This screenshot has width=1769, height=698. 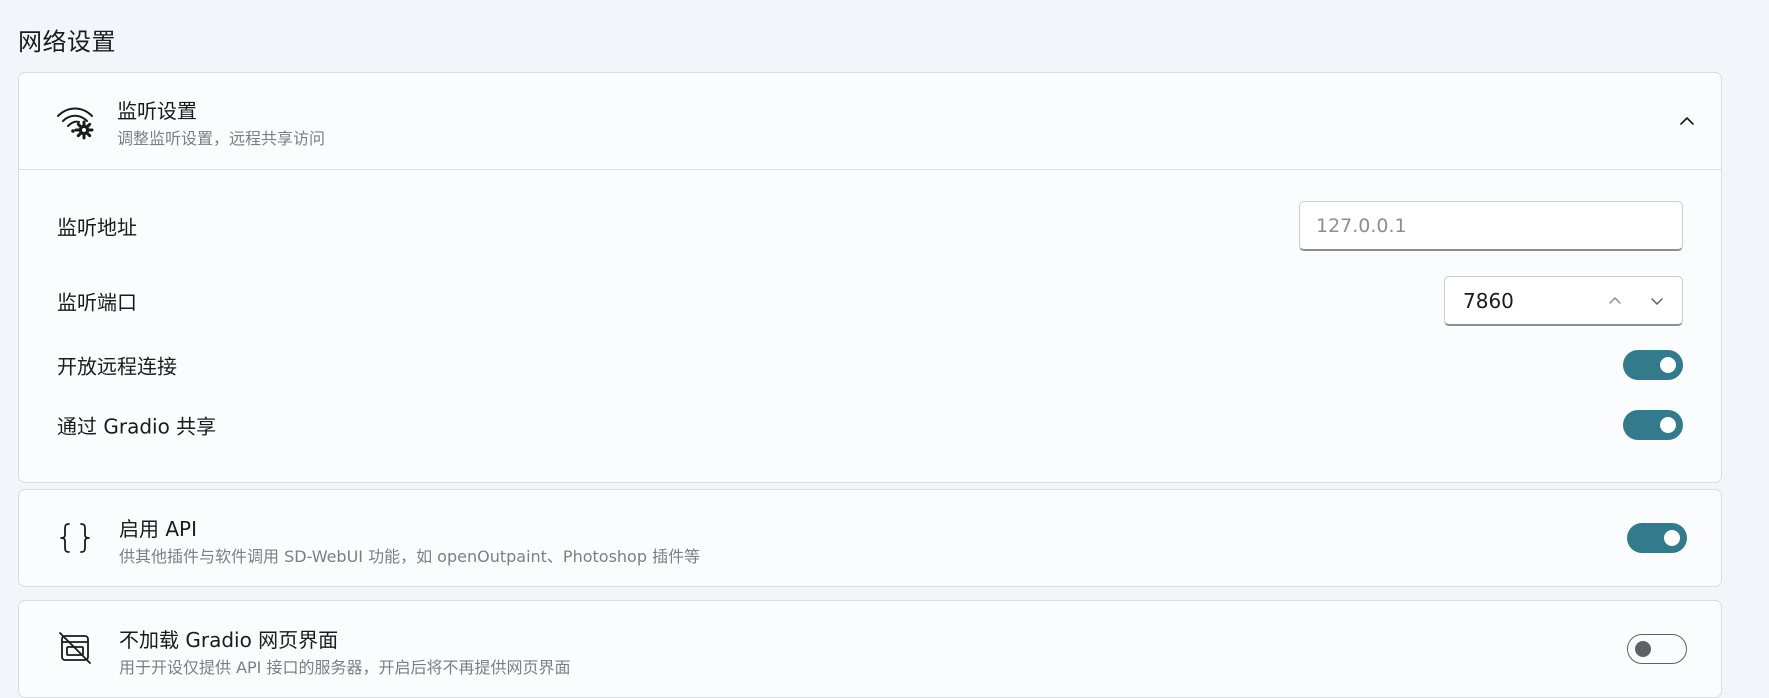 I want to click on listen-settings-header: 监听设置 调整监听设置，远程共享访问, so click(x=870, y=121).